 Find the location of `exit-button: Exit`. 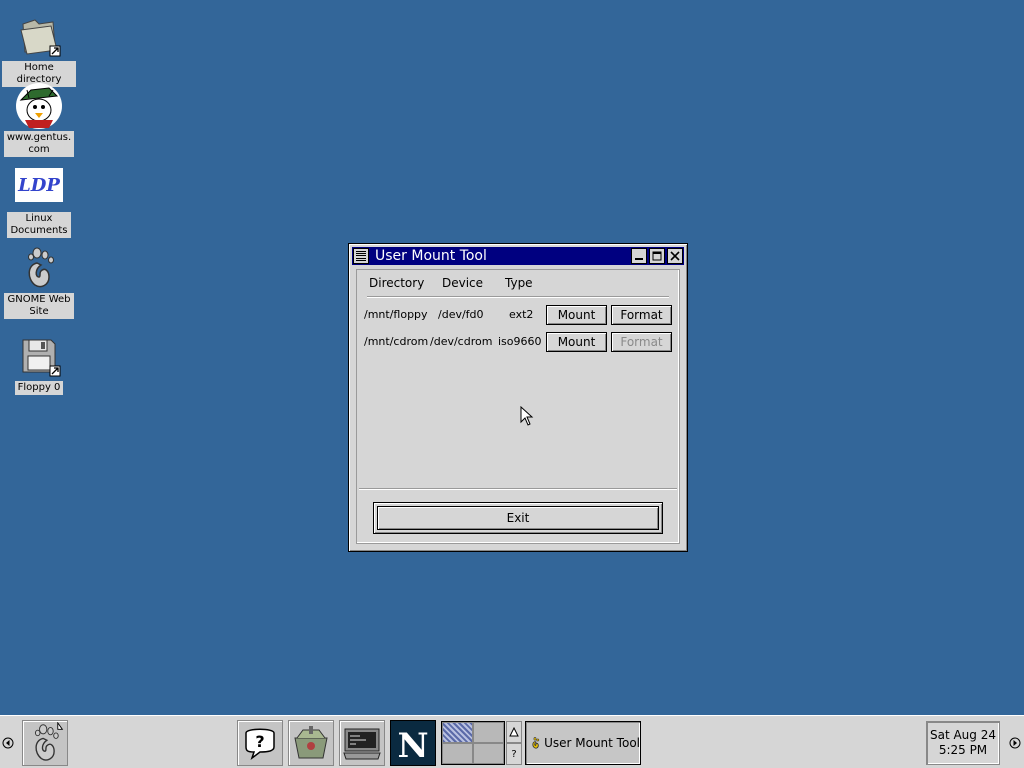

exit-button: Exit is located at coordinates (518, 518).